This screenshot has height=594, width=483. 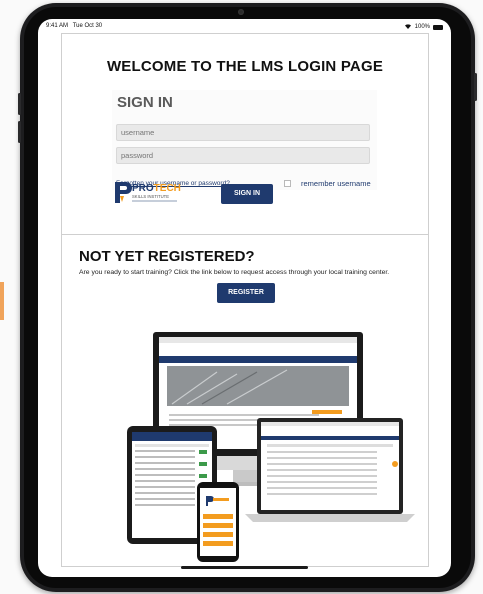 I want to click on home-indicator, so click(x=244, y=567).